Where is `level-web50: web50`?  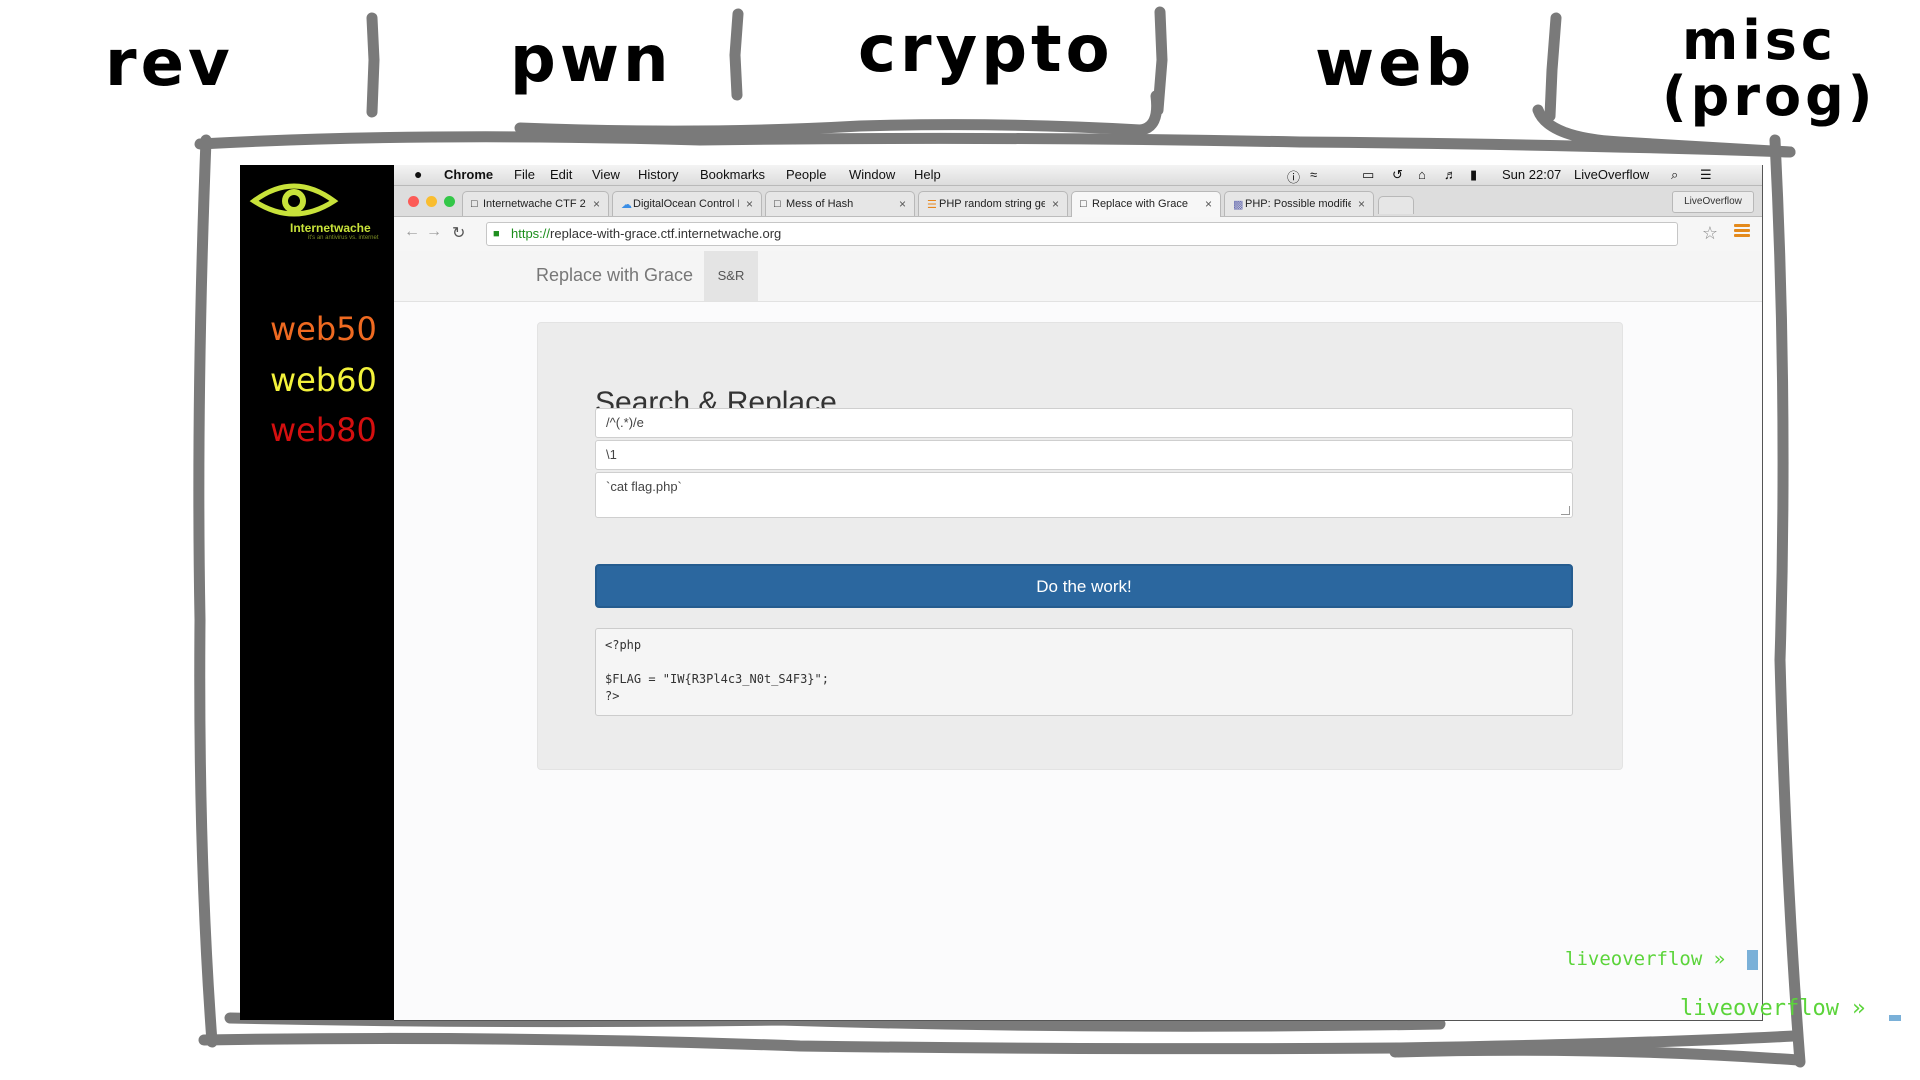 level-web50: web50 is located at coordinates (323, 329).